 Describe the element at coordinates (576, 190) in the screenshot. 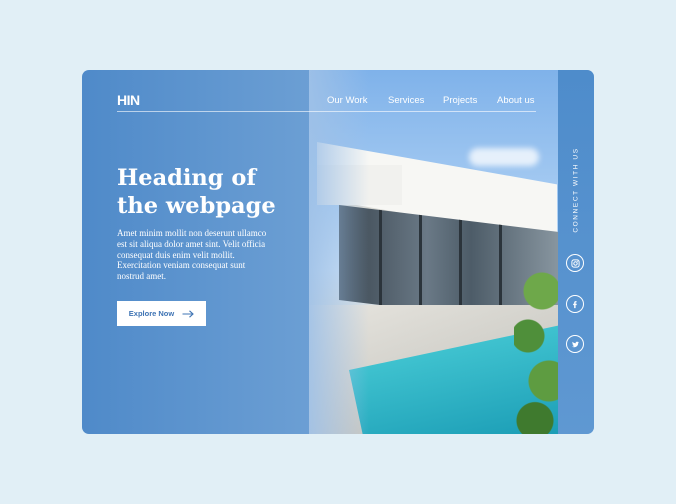

I see `connect-label: CONNECT WITH US` at that location.